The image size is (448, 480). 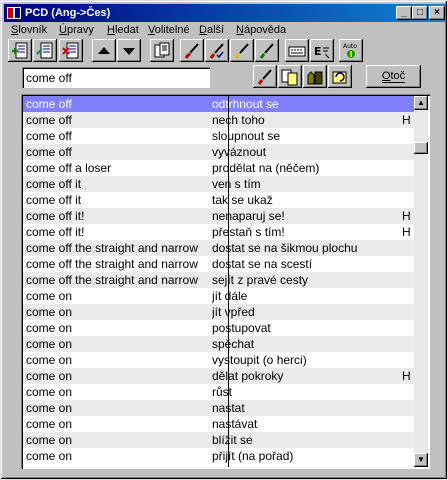 What do you see at coordinates (305, 408) in the screenshot?
I see `czech-translation: nastat` at bounding box center [305, 408].